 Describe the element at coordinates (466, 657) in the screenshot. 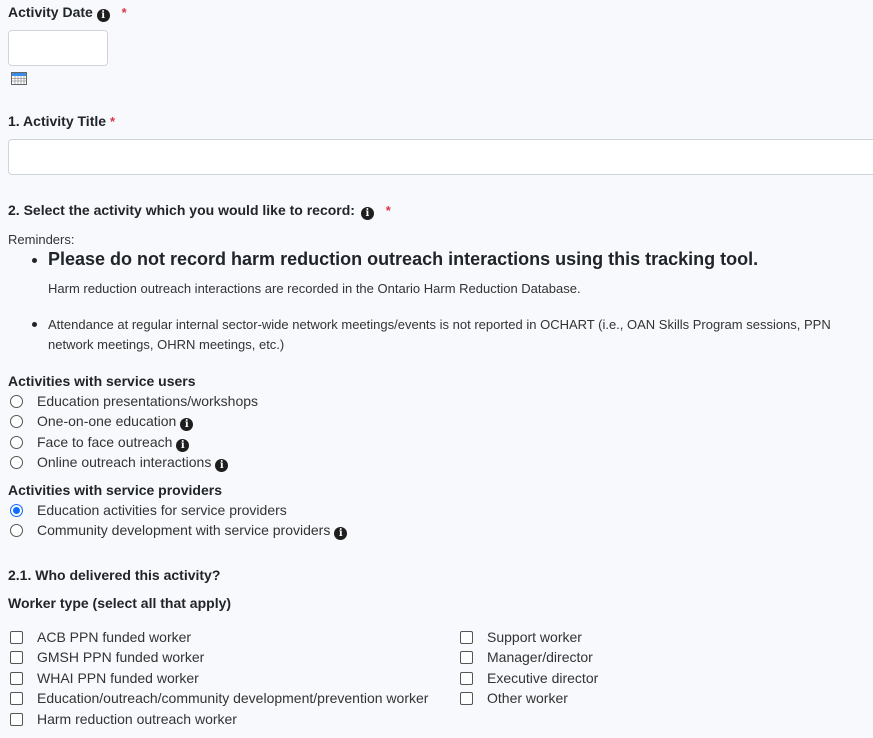

I see `checkbox-manager-director` at that location.